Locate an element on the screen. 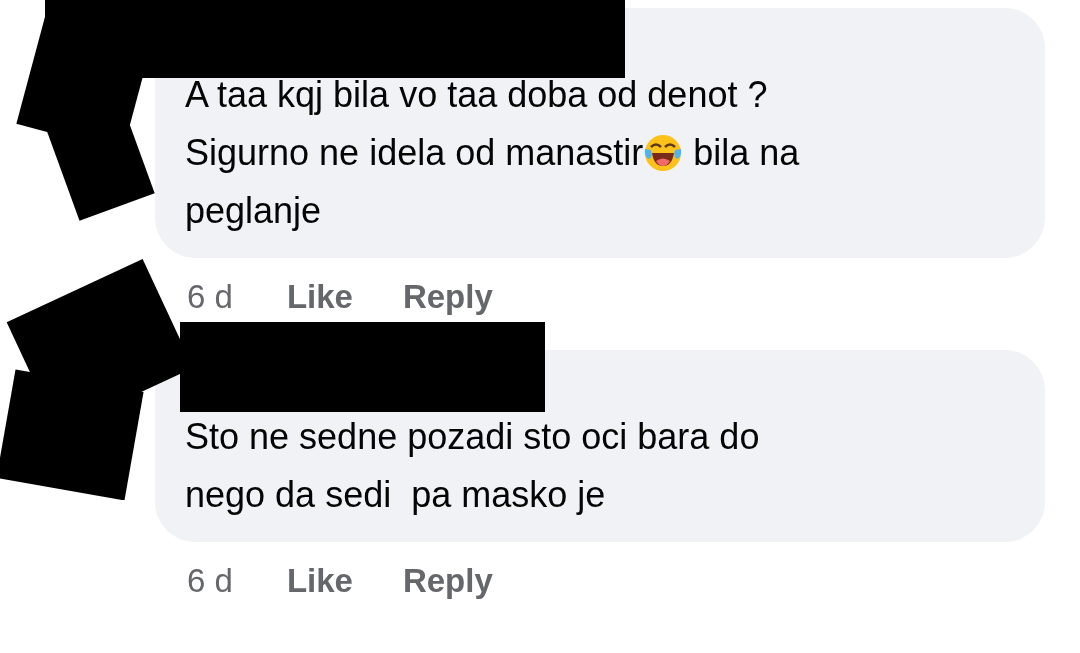 The height and width of the screenshot is (653, 1080). comment-text: Sigurno ne idela od manastir is located at coordinates (414, 153).